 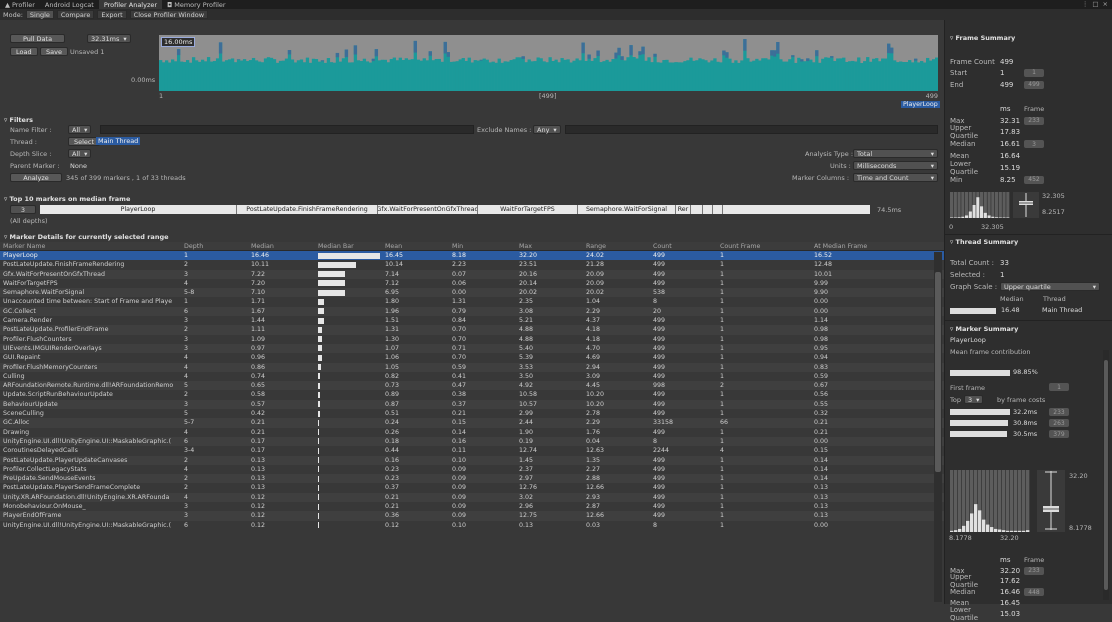 What do you see at coordinates (869, 246) in the screenshot?
I see `column-header: At Median Frame` at bounding box center [869, 246].